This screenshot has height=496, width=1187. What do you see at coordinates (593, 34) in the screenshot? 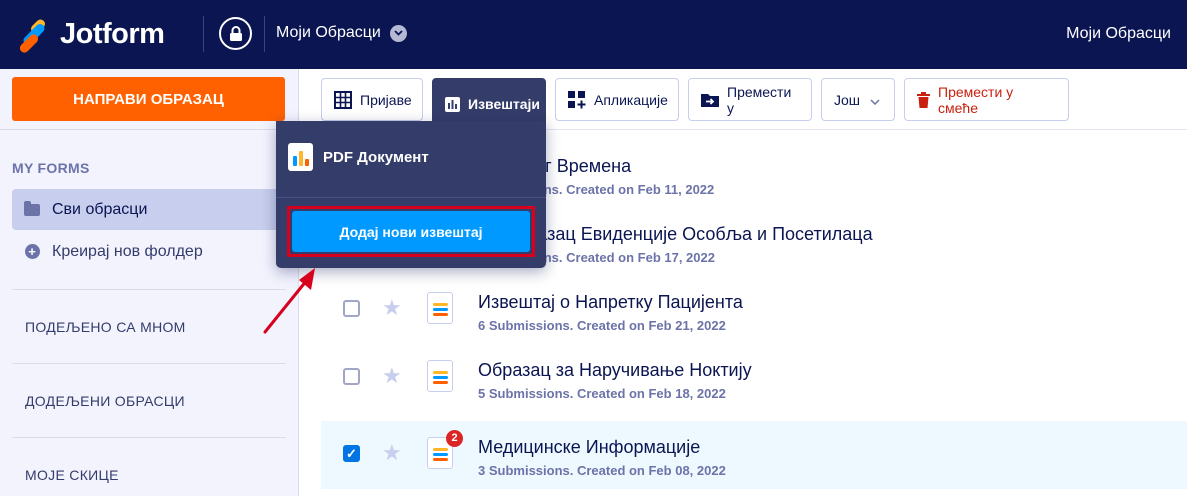
I see `top-bar: Jotform Моји Обрасци Моји Обрасци` at bounding box center [593, 34].